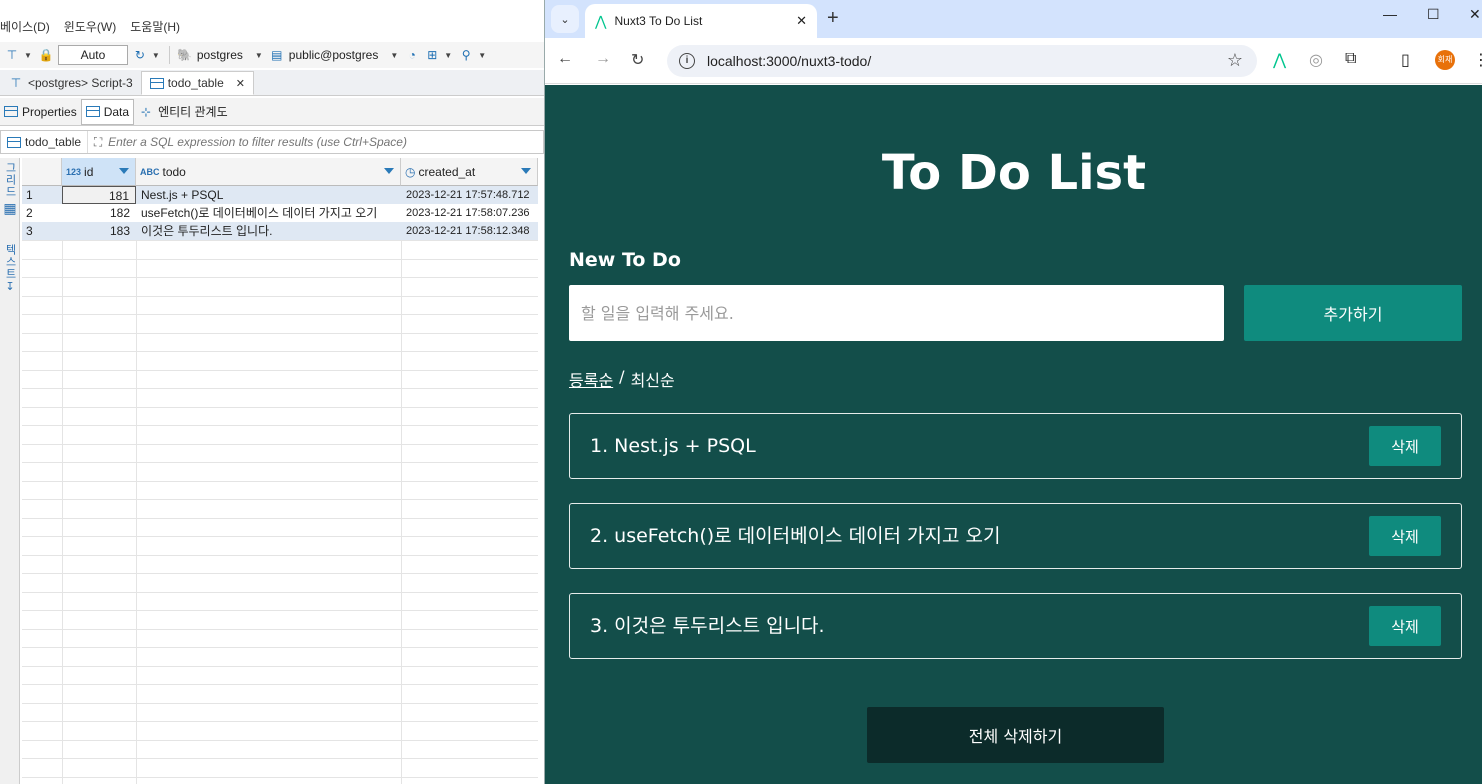 Image resolution: width=1482 pixels, height=784 pixels. I want to click on transaction-mode-icon: ⊤, so click(12, 55).